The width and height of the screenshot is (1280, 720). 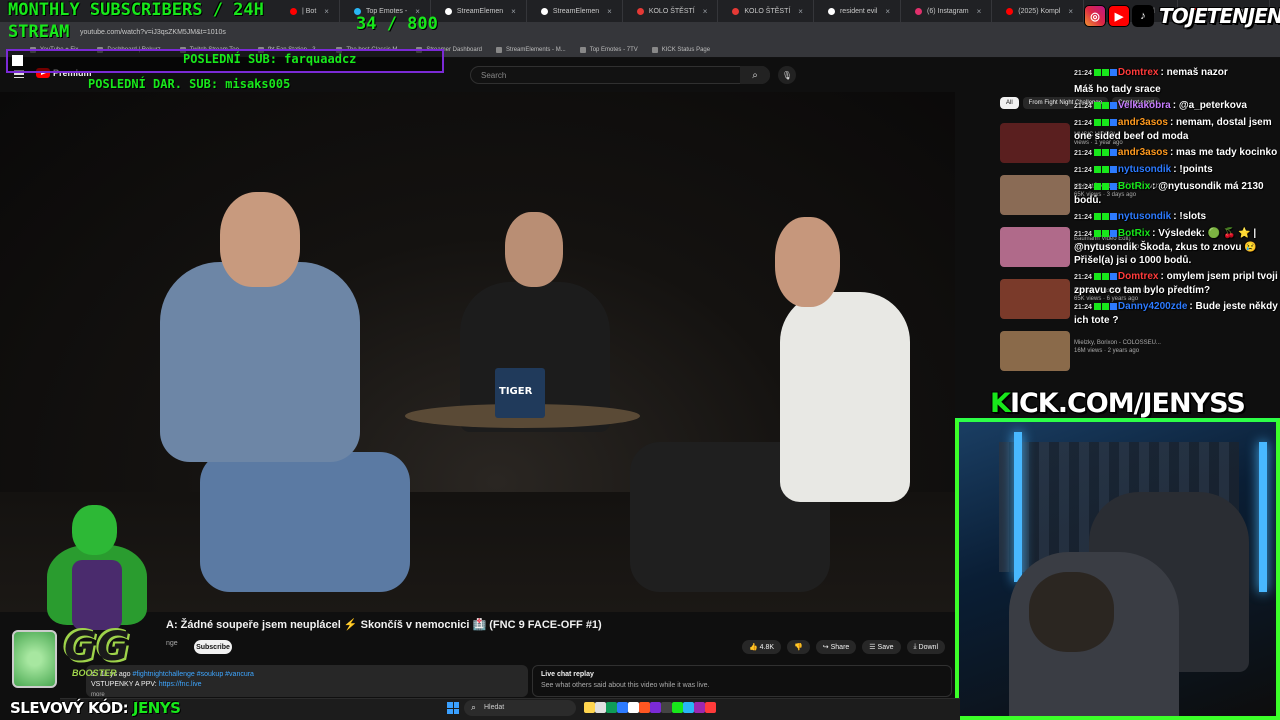 What do you see at coordinates (1117, 569) in the screenshot?
I see `webcam-frame` at bounding box center [1117, 569].